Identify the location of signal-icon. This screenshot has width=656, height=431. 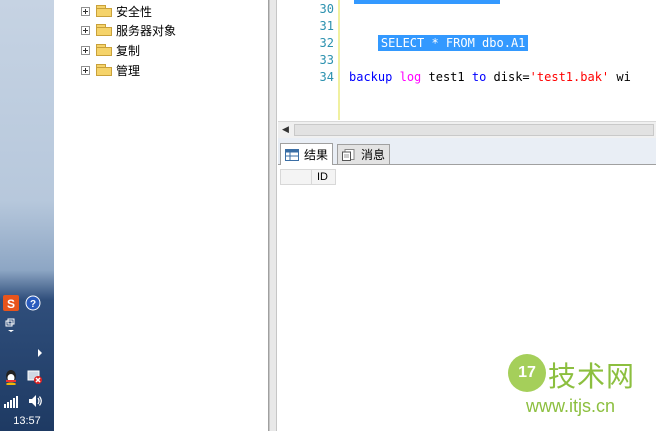
(11, 401).